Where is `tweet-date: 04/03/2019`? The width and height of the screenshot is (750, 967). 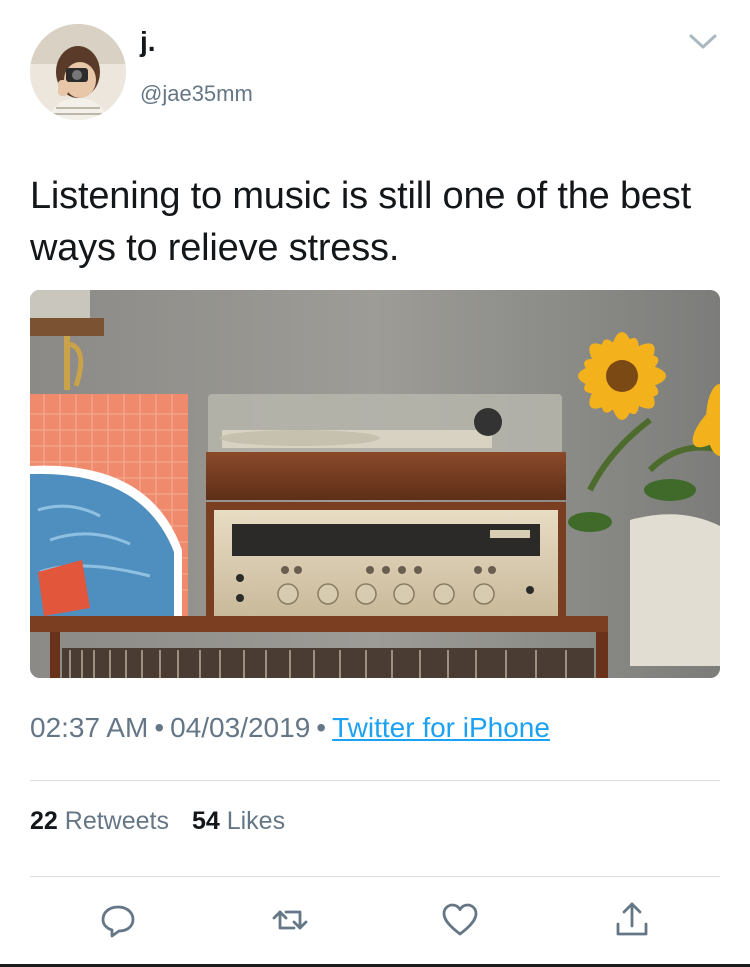
tweet-date: 04/03/2019 is located at coordinates (240, 727).